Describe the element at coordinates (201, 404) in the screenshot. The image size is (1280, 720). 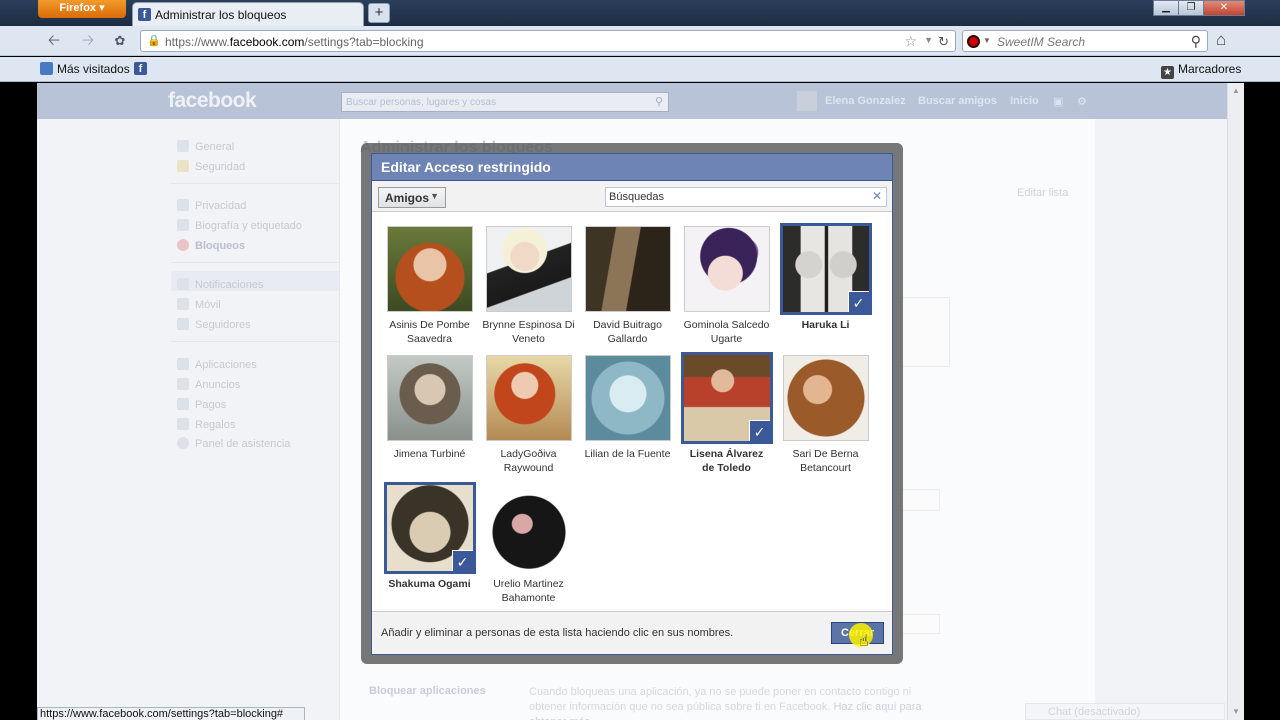
I see `sidebar-item-payments: Pagos` at that location.